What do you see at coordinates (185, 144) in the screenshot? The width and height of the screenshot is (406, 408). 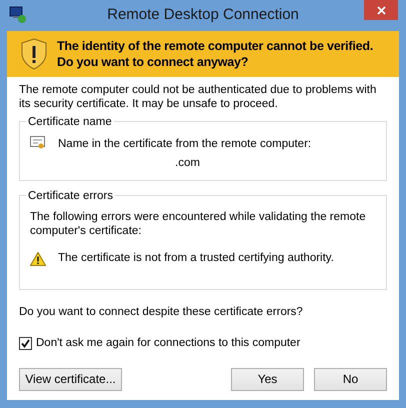 I see `certificate-name-label: Name in the certificate from the remote computer:` at bounding box center [185, 144].